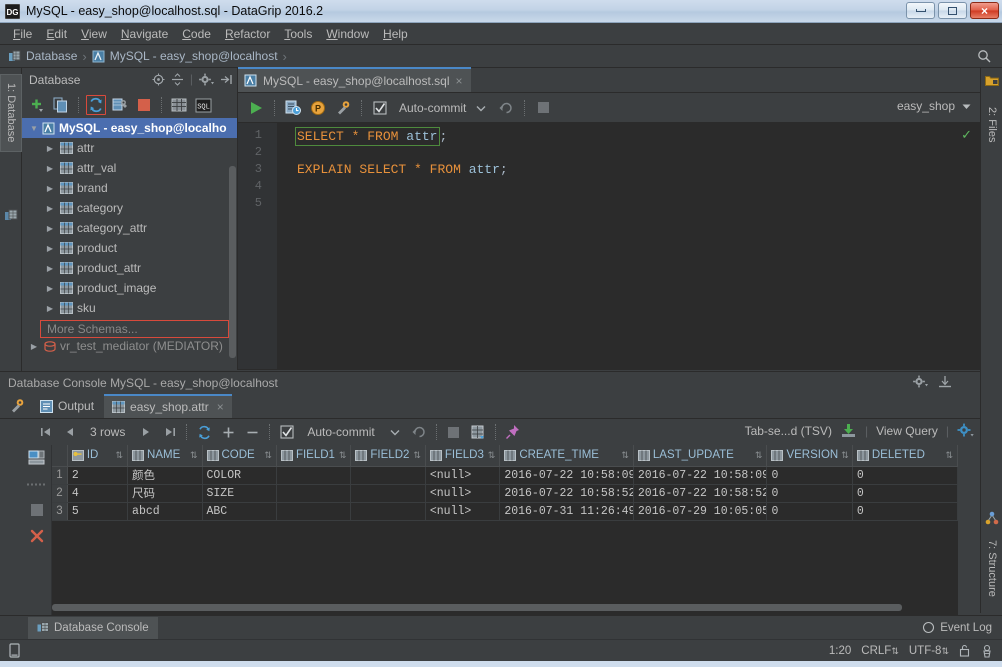 This screenshot has width=1002, height=667. Describe the element at coordinates (98, 456) in the screenshot. I see `column-header-id: ID ⇅` at that location.